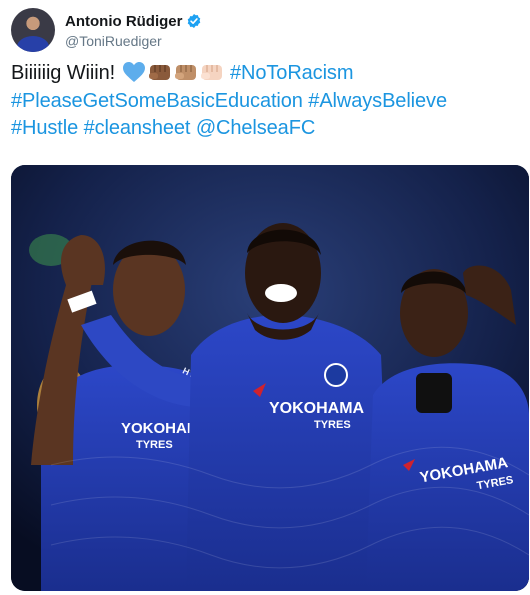  I want to click on hashtag-no-to-racism: #NoToRacism, so click(291, 73).